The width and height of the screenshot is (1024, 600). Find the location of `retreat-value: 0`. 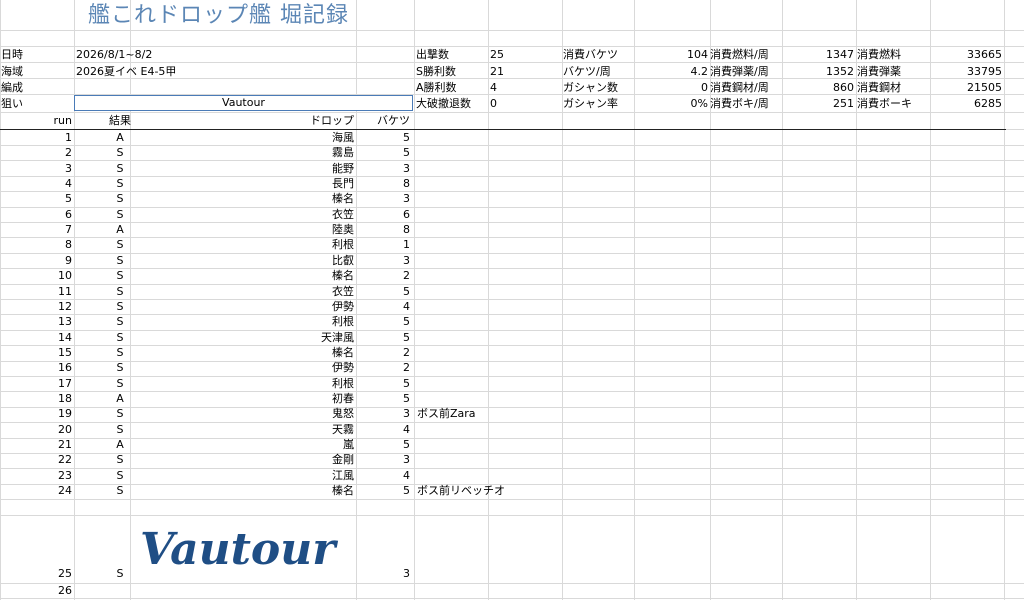

retreat-value: 0 is located at coordinates (493, 103).